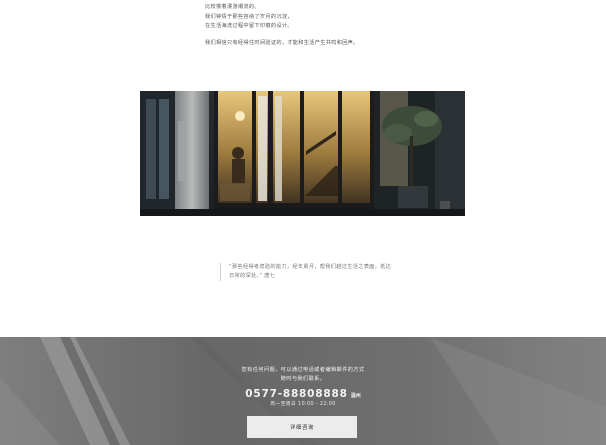 The width and height of the screenshot is (606, 445). I want to click on contact-line-2: 随时与我们联系。, so click(303, 378).